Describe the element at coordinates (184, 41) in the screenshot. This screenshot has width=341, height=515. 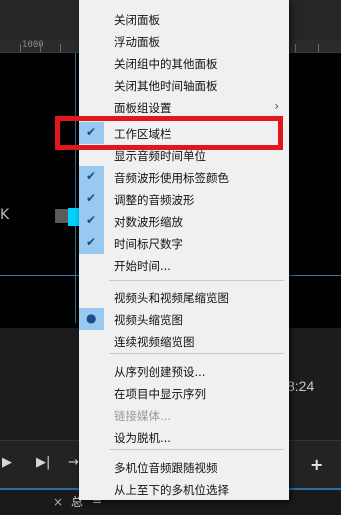
I see `menu-item: ✔浮动面板` at that location.